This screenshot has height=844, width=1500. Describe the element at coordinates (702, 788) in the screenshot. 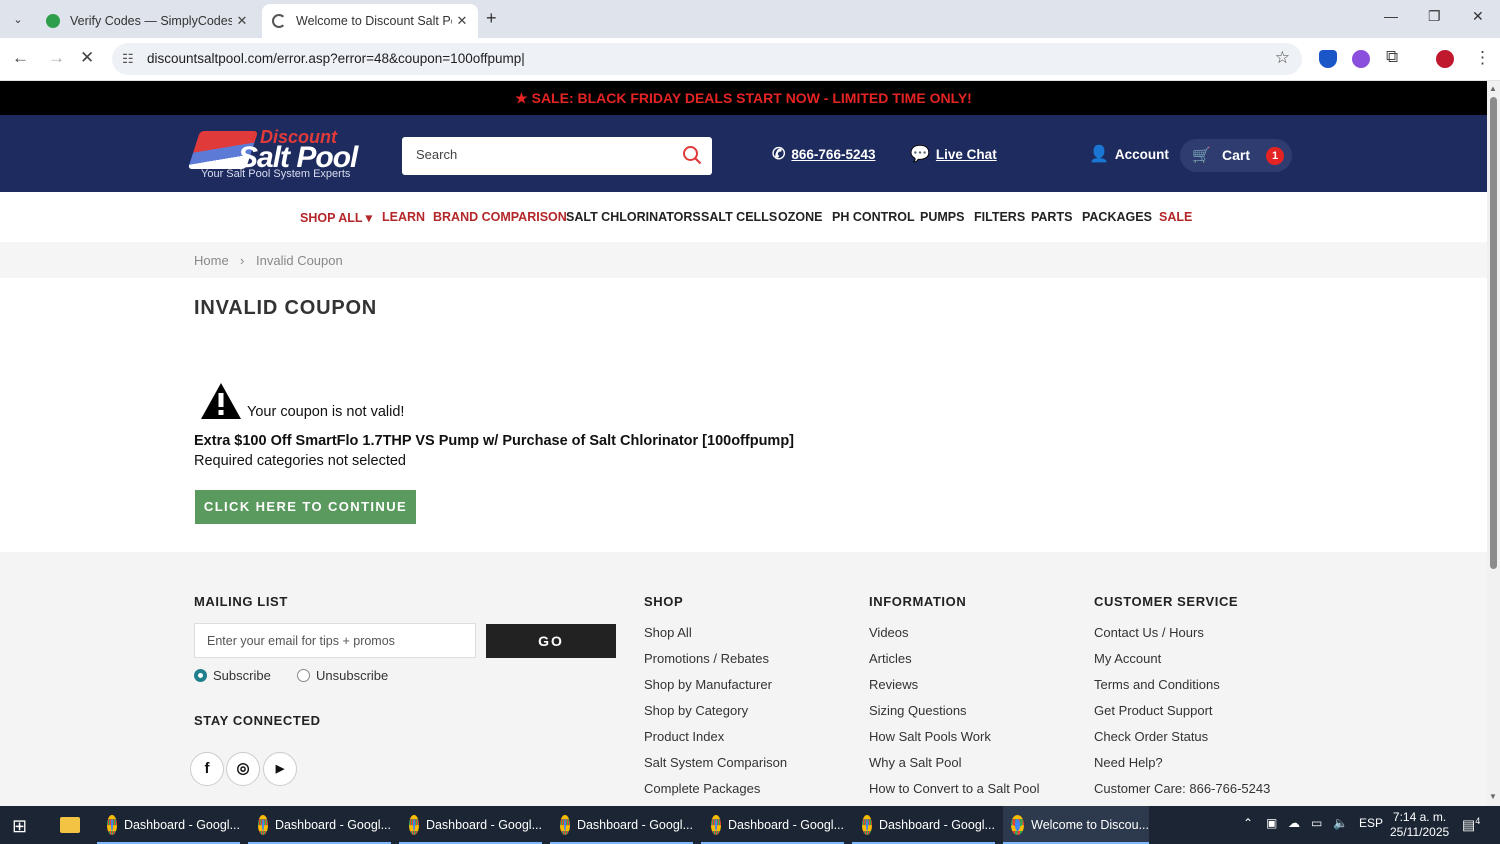

I see `footer-link: Complete Packages` at that location.